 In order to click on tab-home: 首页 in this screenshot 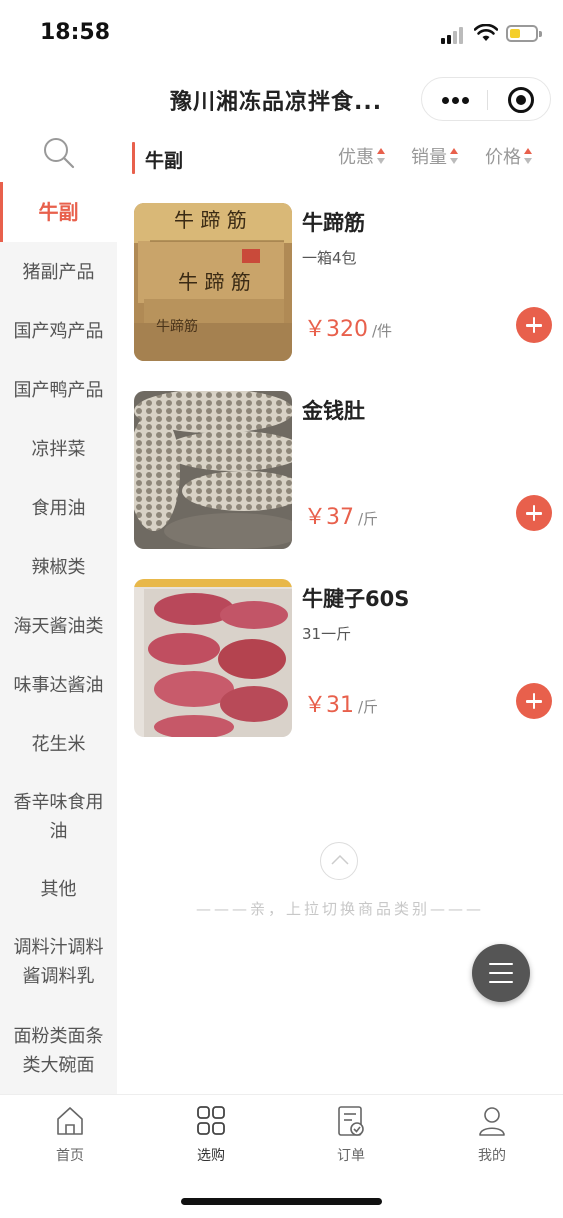, I will do `click(70, 1135)`.